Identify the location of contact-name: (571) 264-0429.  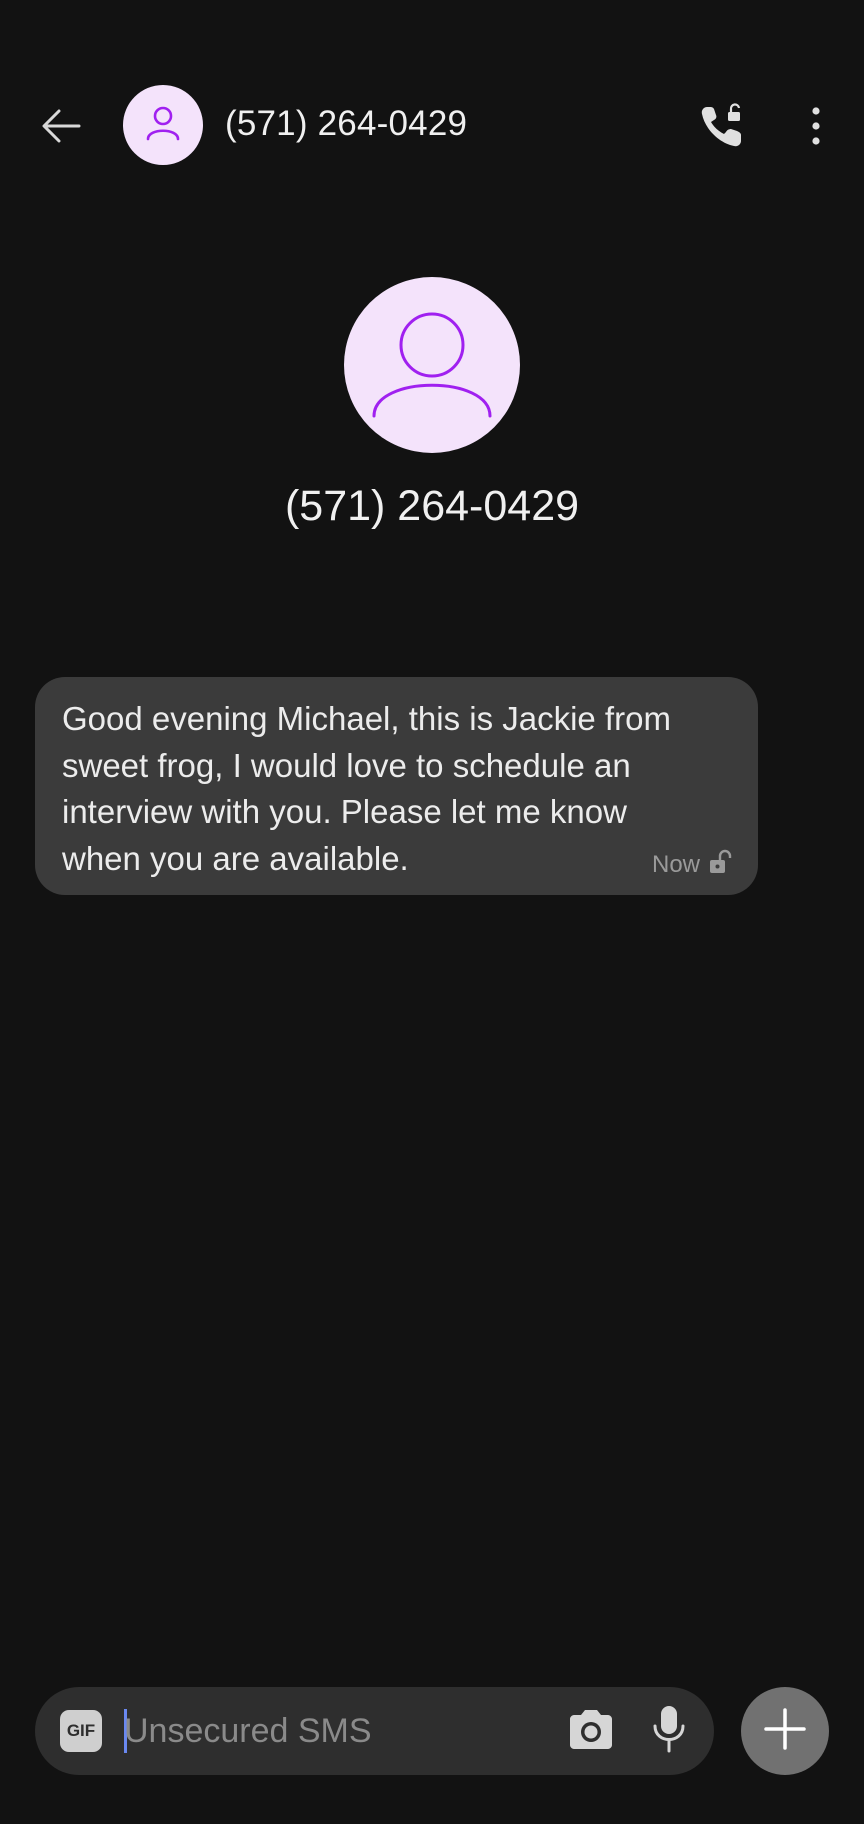
(432, 506).